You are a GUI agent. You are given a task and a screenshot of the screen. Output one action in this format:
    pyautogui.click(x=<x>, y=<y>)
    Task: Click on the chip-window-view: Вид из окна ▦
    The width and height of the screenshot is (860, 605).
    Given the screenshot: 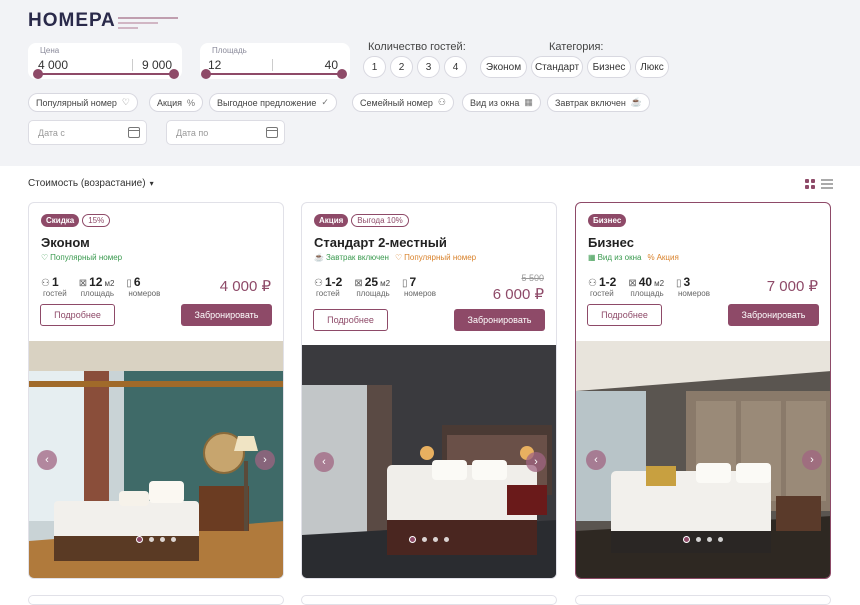 What is the action you would take?
    pyautogui.click(x=501, y=102)
    